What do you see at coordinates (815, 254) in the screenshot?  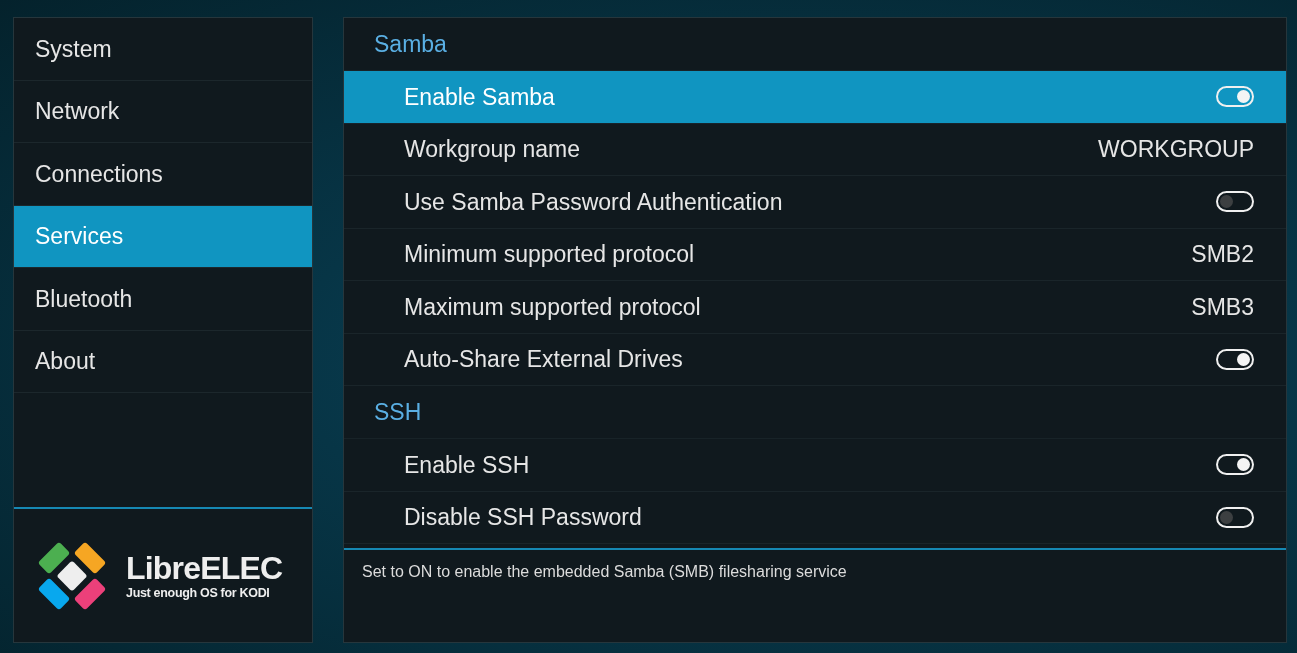 I see `setting-row: Minimum supported protocol SMB2` at bounding box center [815, 254].